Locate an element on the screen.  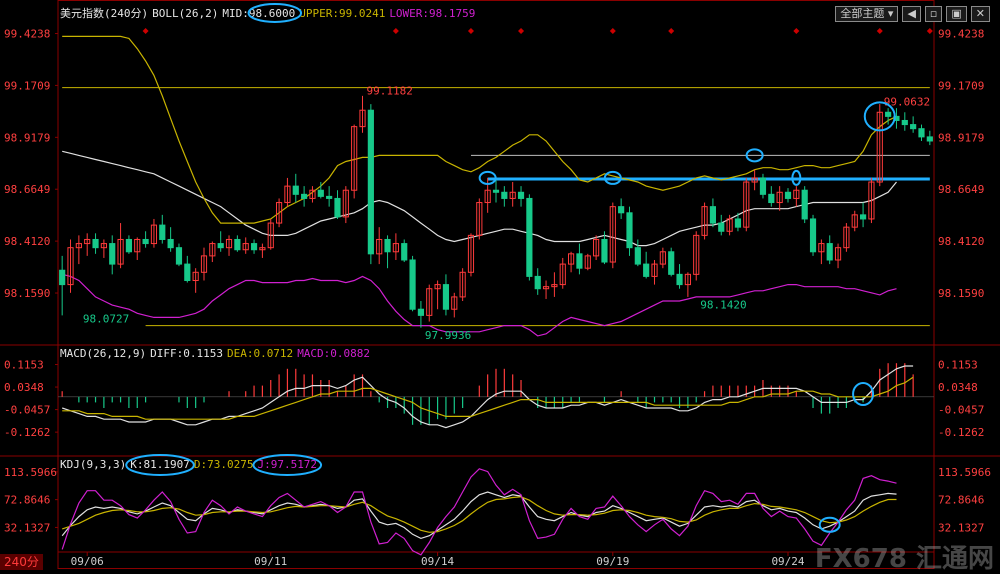
theme-menu-button: 全部主题 ▾ is located at coordinates (866, 14).